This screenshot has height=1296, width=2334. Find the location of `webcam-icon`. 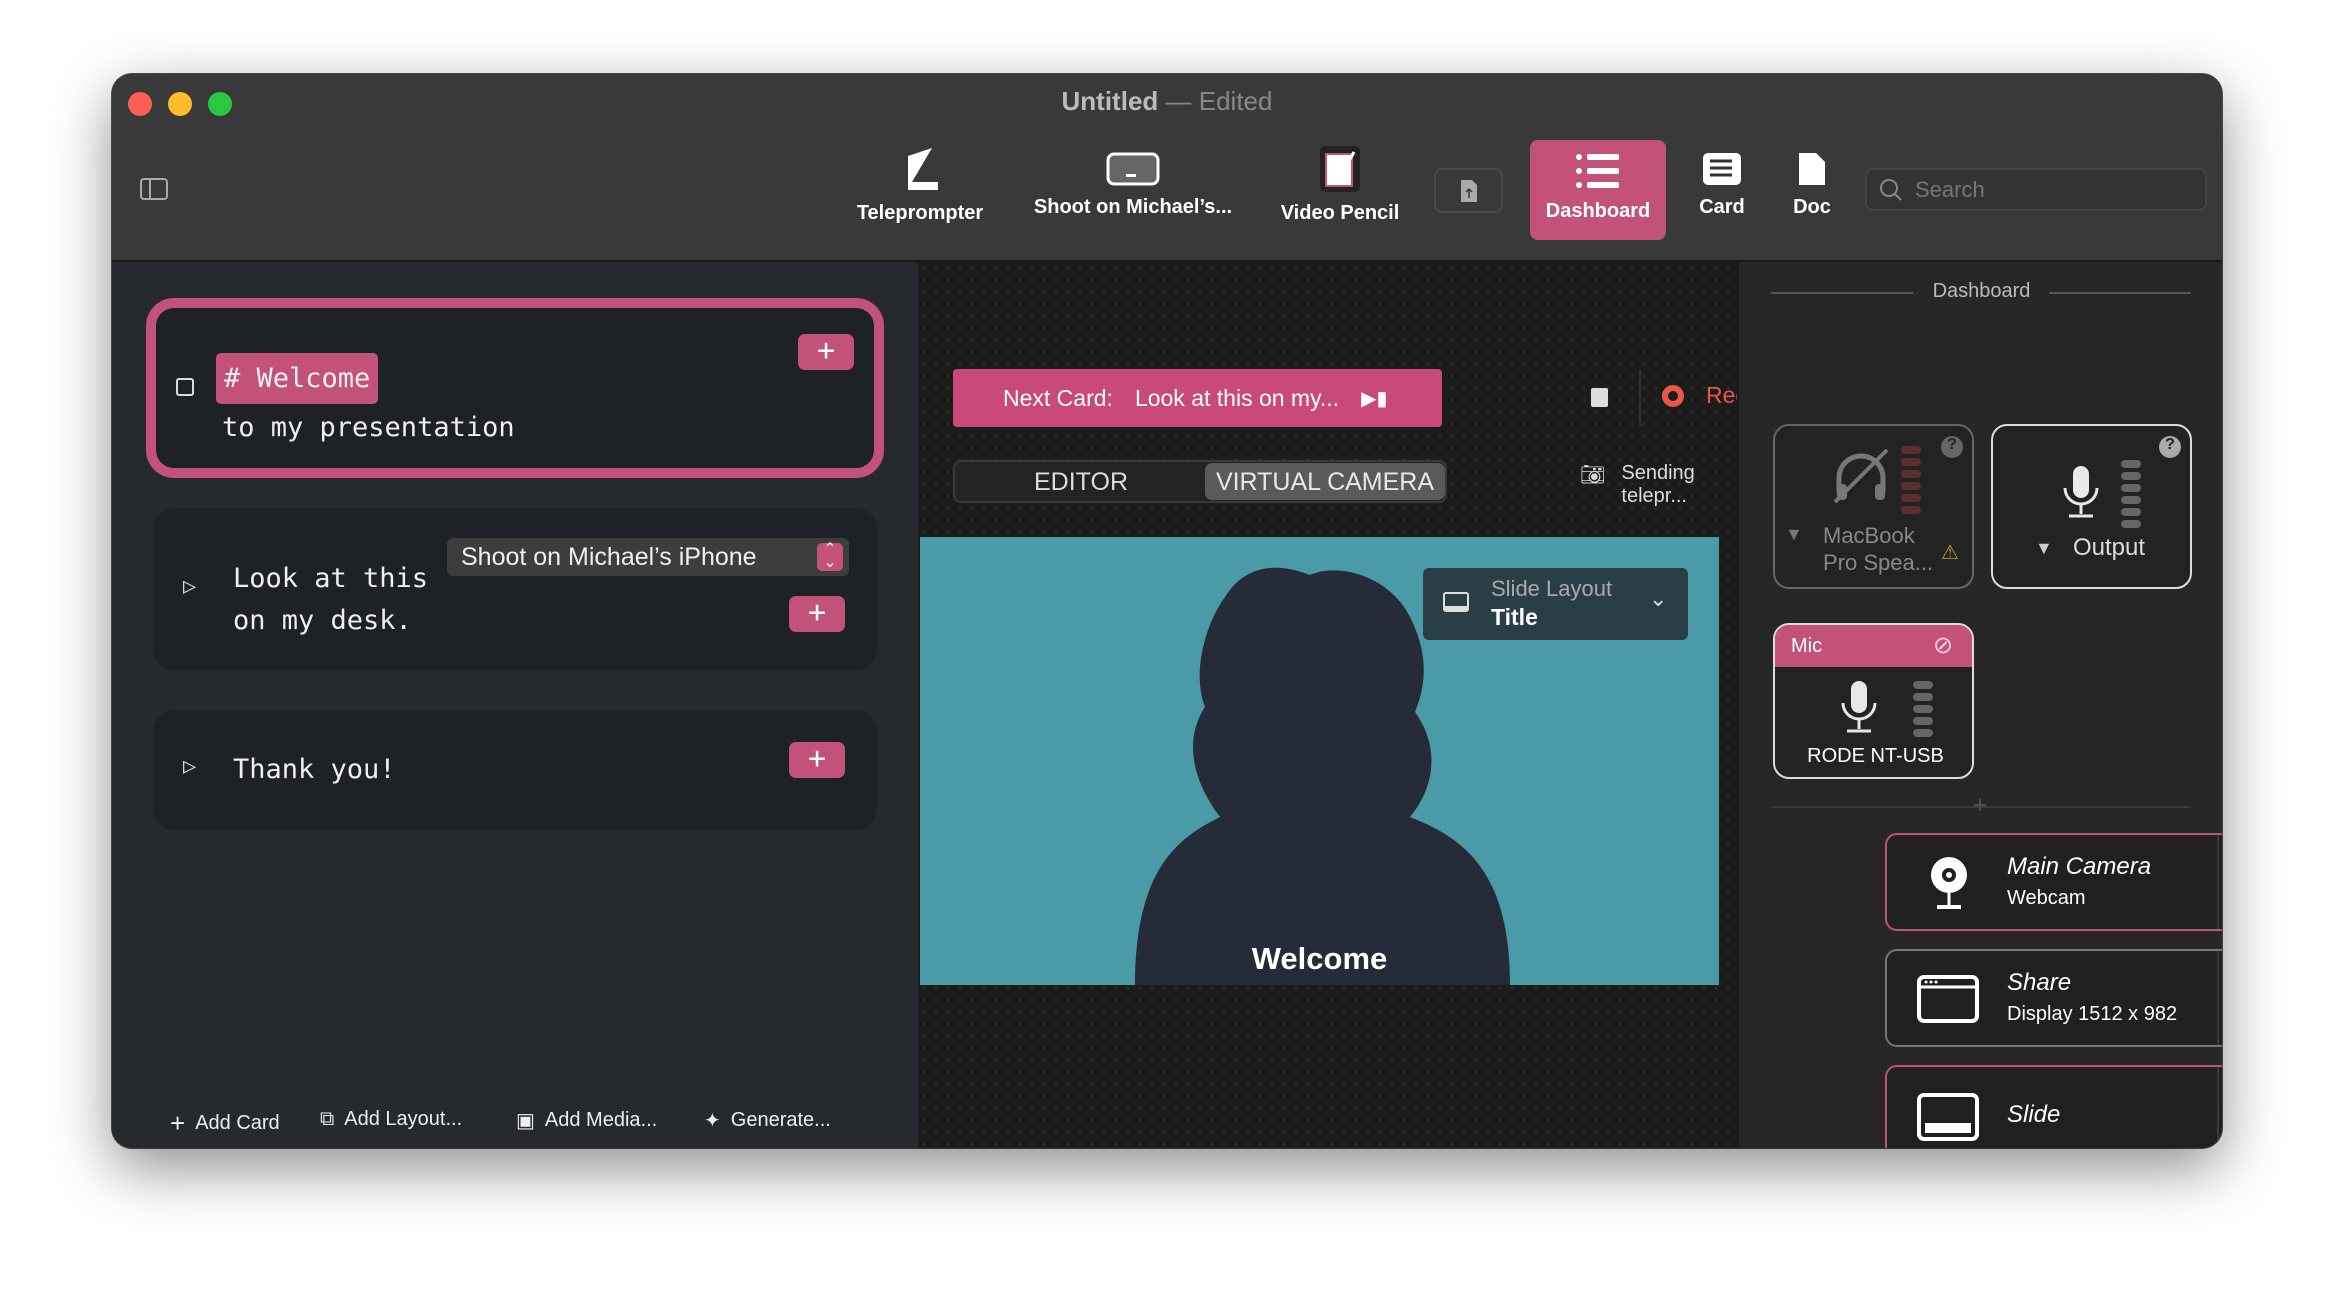

webcam-icon is located at coordinates (1949, 883).